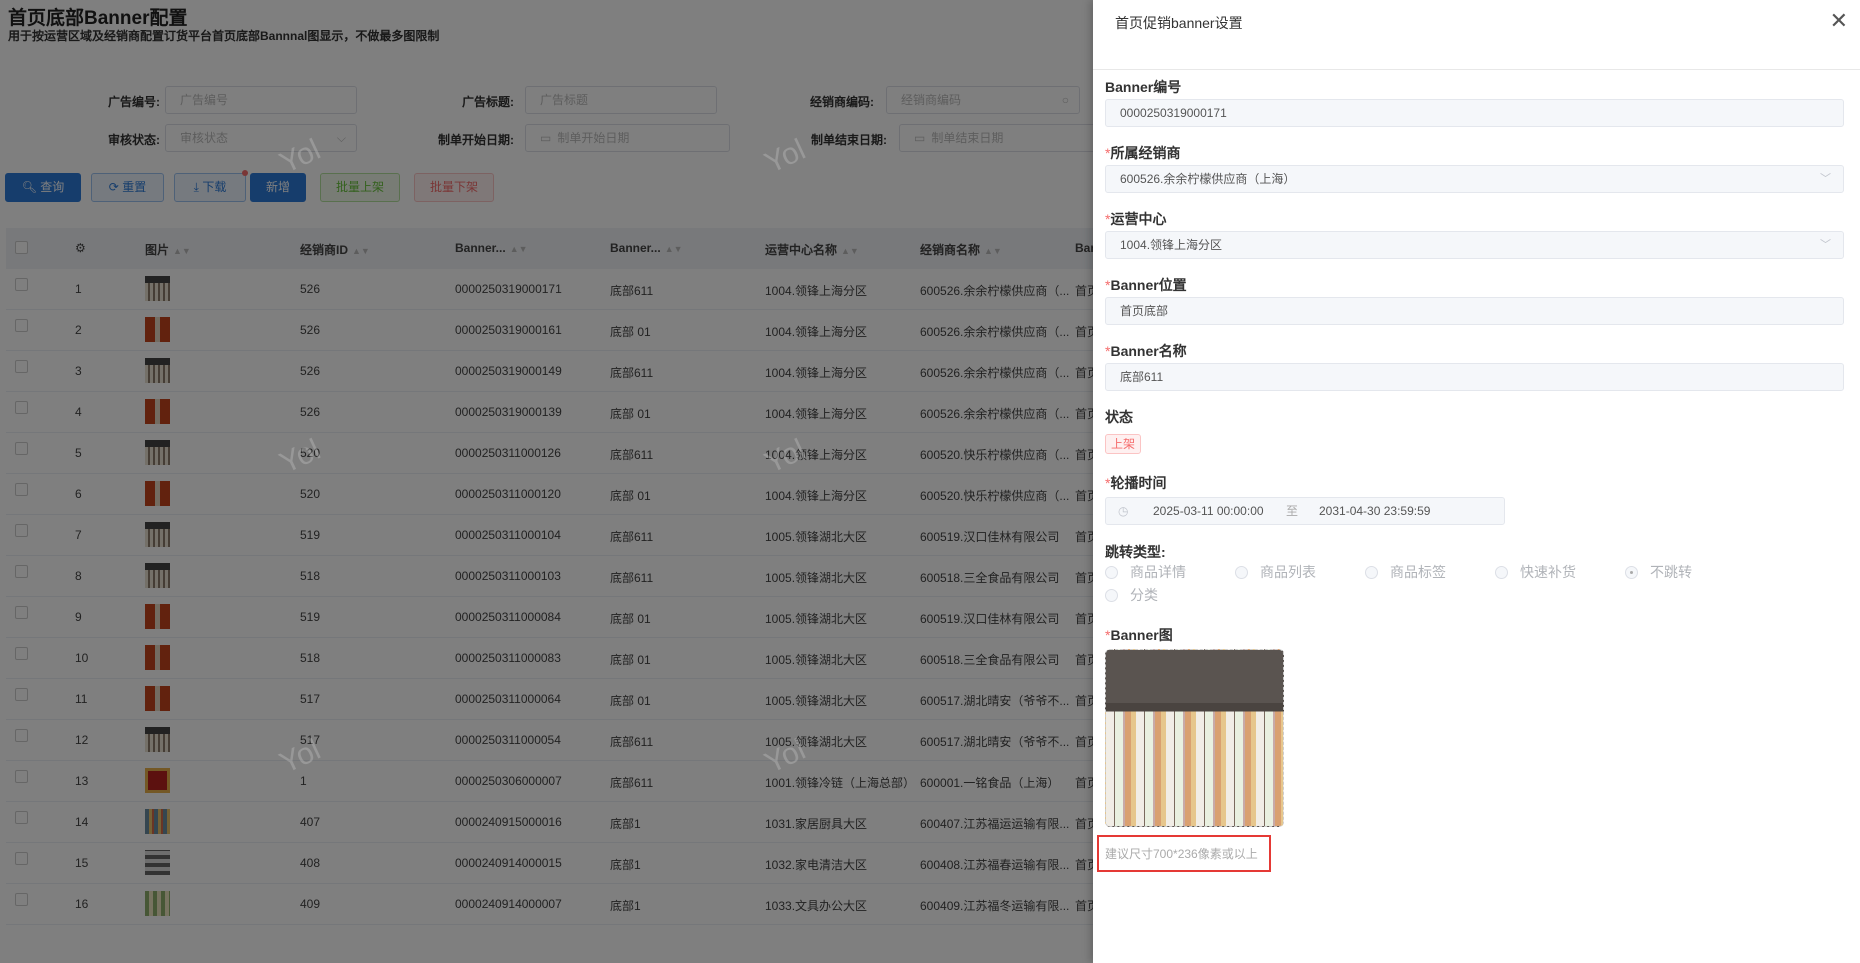  I want to click on time-separator: 至, so click(1292, 511).